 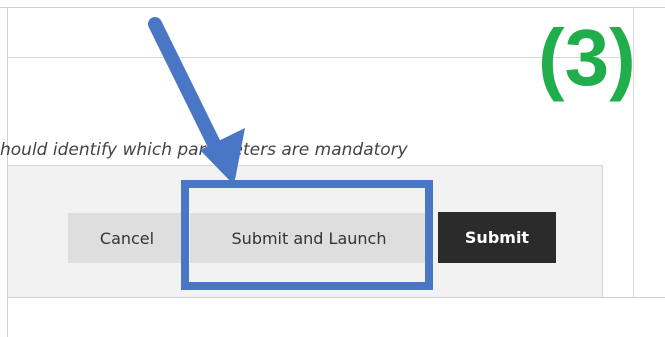 What do you see at coordinates (336, 297) in the screenshot?
I see `bottom-divider` at bounding box center [336, 297].